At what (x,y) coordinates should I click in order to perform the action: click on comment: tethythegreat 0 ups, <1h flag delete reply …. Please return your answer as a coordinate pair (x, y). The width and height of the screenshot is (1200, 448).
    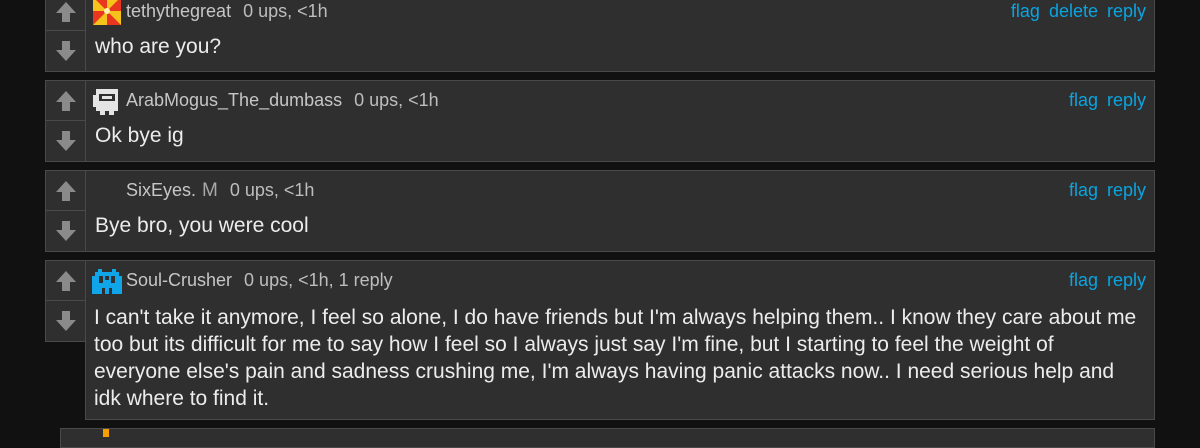
    Looking at the image, I should click on (600, 36).